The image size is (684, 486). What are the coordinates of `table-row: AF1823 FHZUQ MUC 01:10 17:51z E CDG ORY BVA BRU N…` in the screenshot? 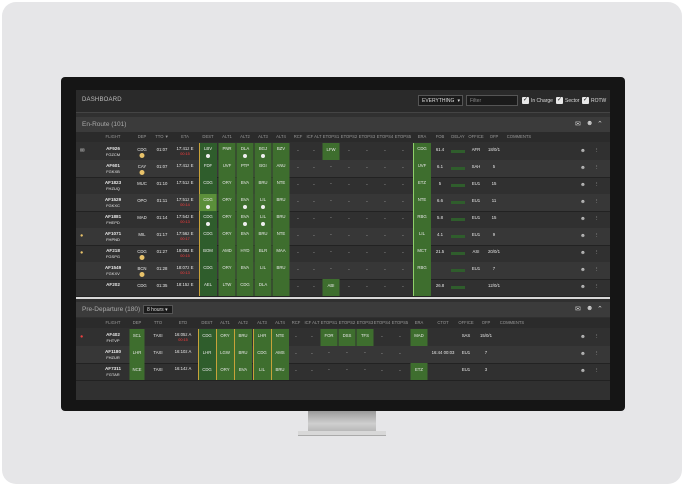 It's located at (343, 186).